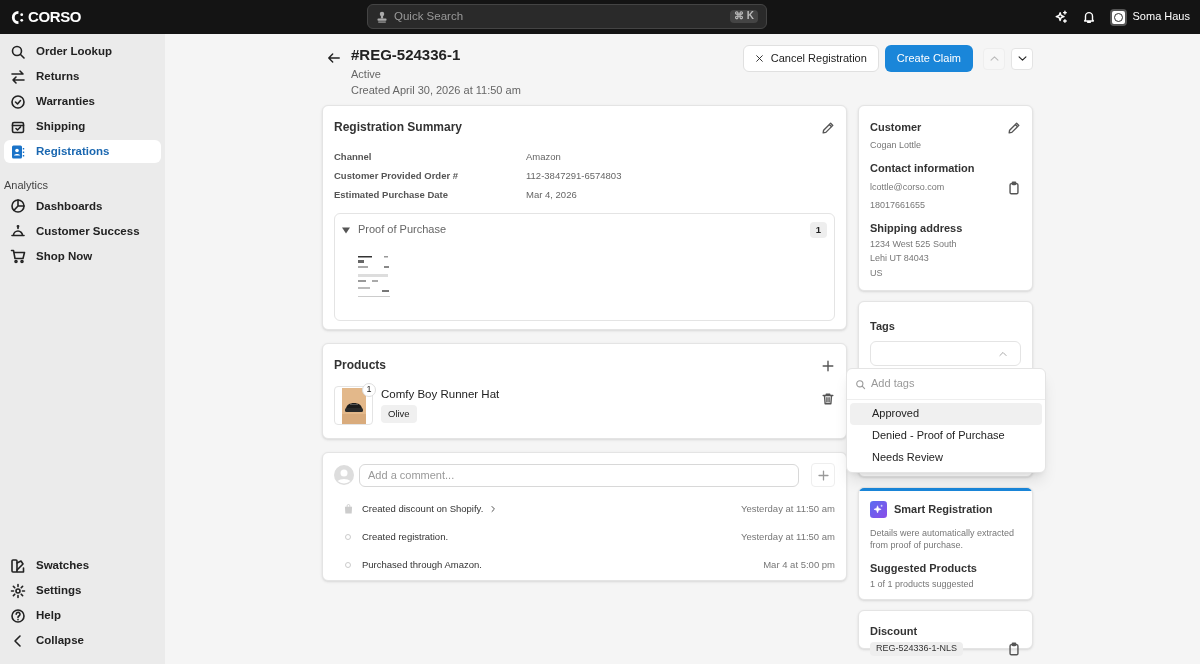  What do you see at coordinates (922, 584) in the screenshot?
I see `suggested-count: 1 of 1 products suggested` at bounding box center [922, 584].